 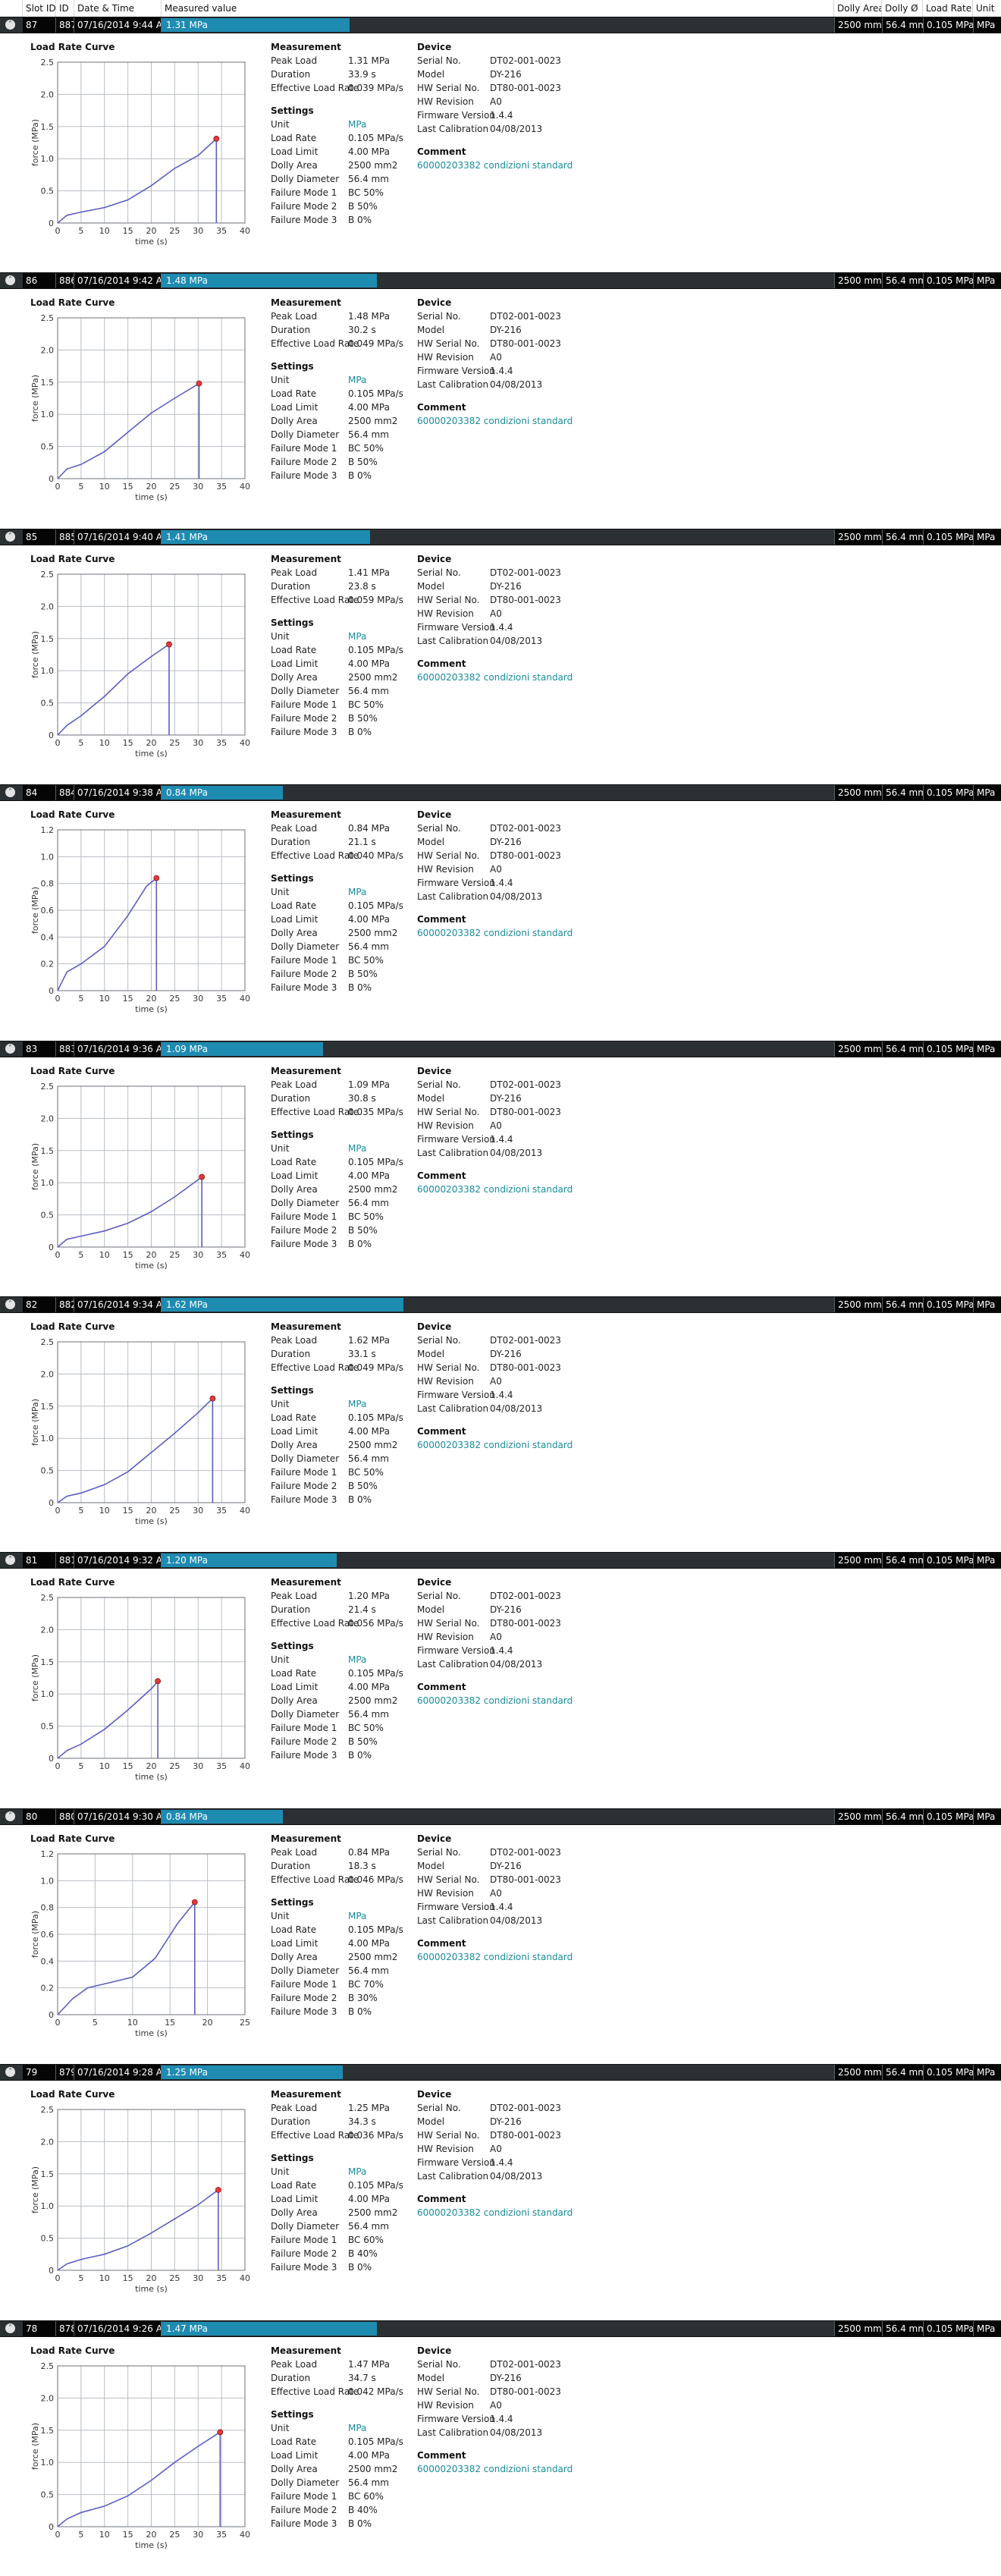 I want to click on x-tick-label: 10, so click(x=104, y=231).